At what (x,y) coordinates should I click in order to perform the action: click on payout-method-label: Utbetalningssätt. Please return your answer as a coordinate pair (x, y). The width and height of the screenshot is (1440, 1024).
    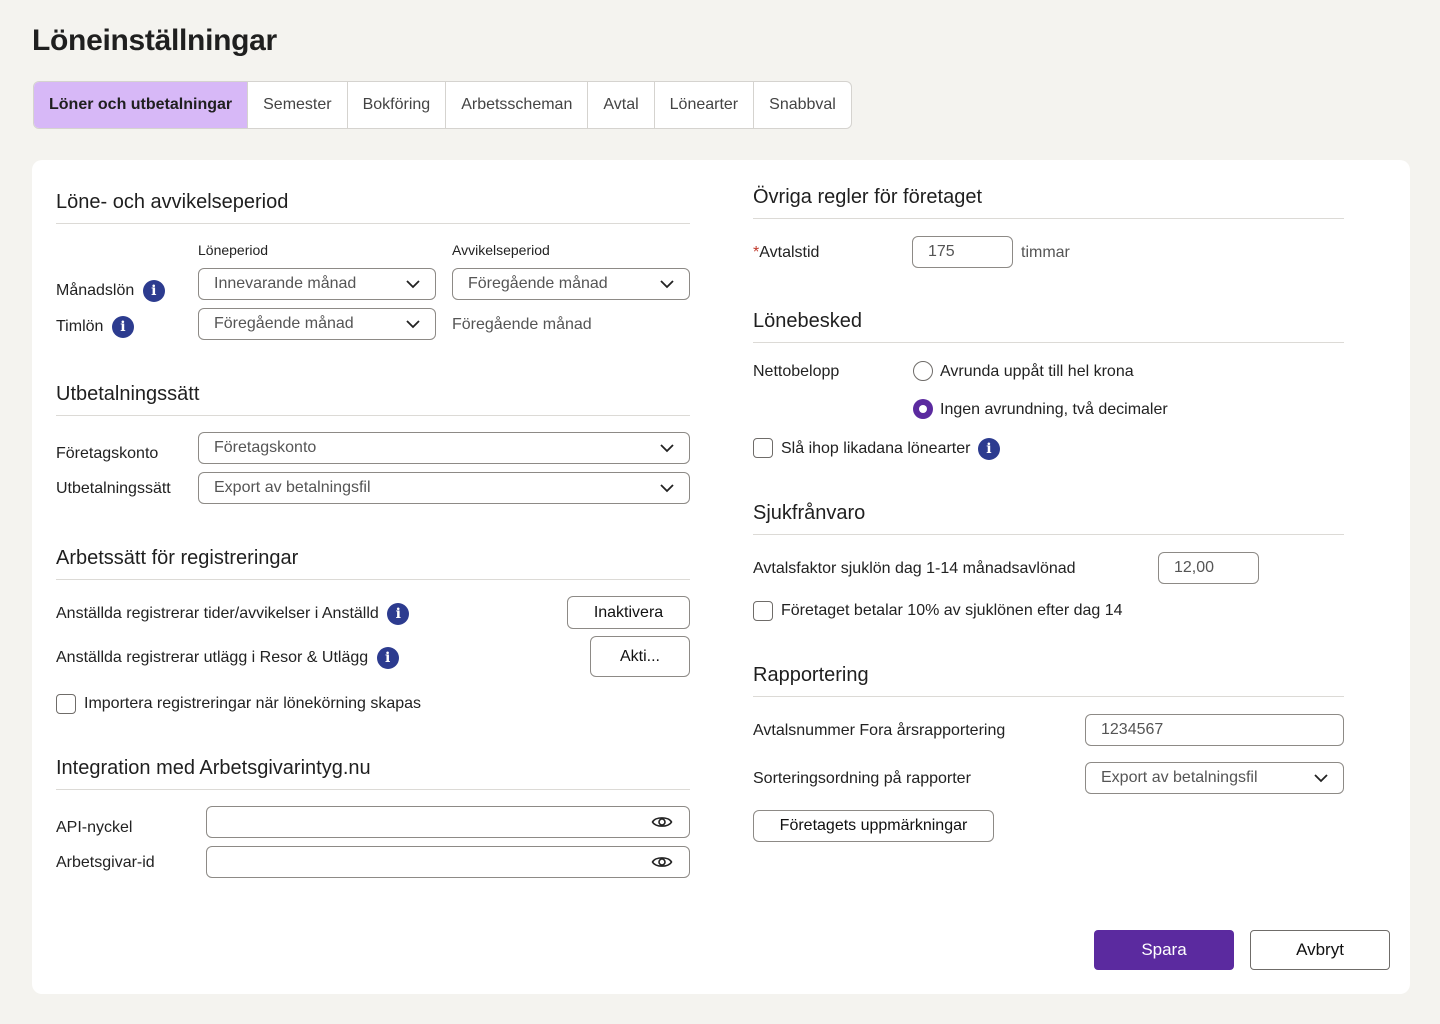
    Looking at the image, I should click on (113, 488).